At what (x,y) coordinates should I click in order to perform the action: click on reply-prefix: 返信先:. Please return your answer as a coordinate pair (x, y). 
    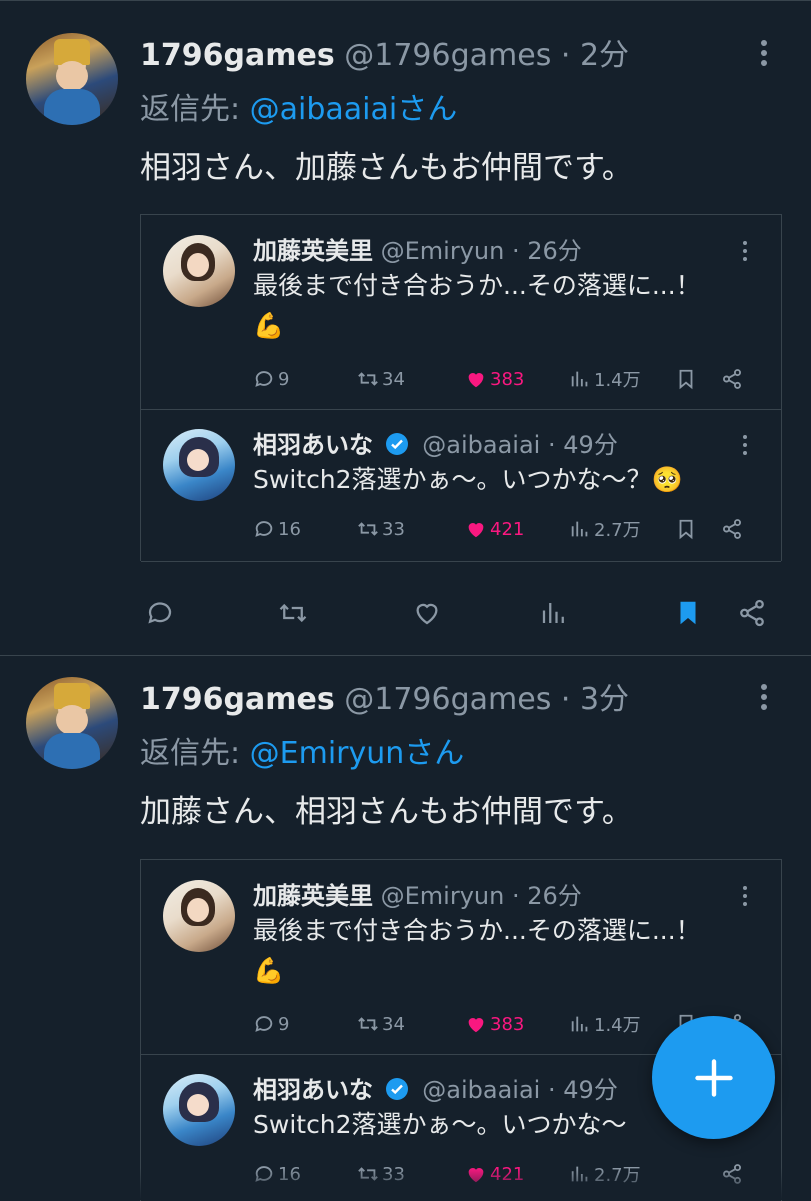
    Looking at the image, I should click on (195, 753).